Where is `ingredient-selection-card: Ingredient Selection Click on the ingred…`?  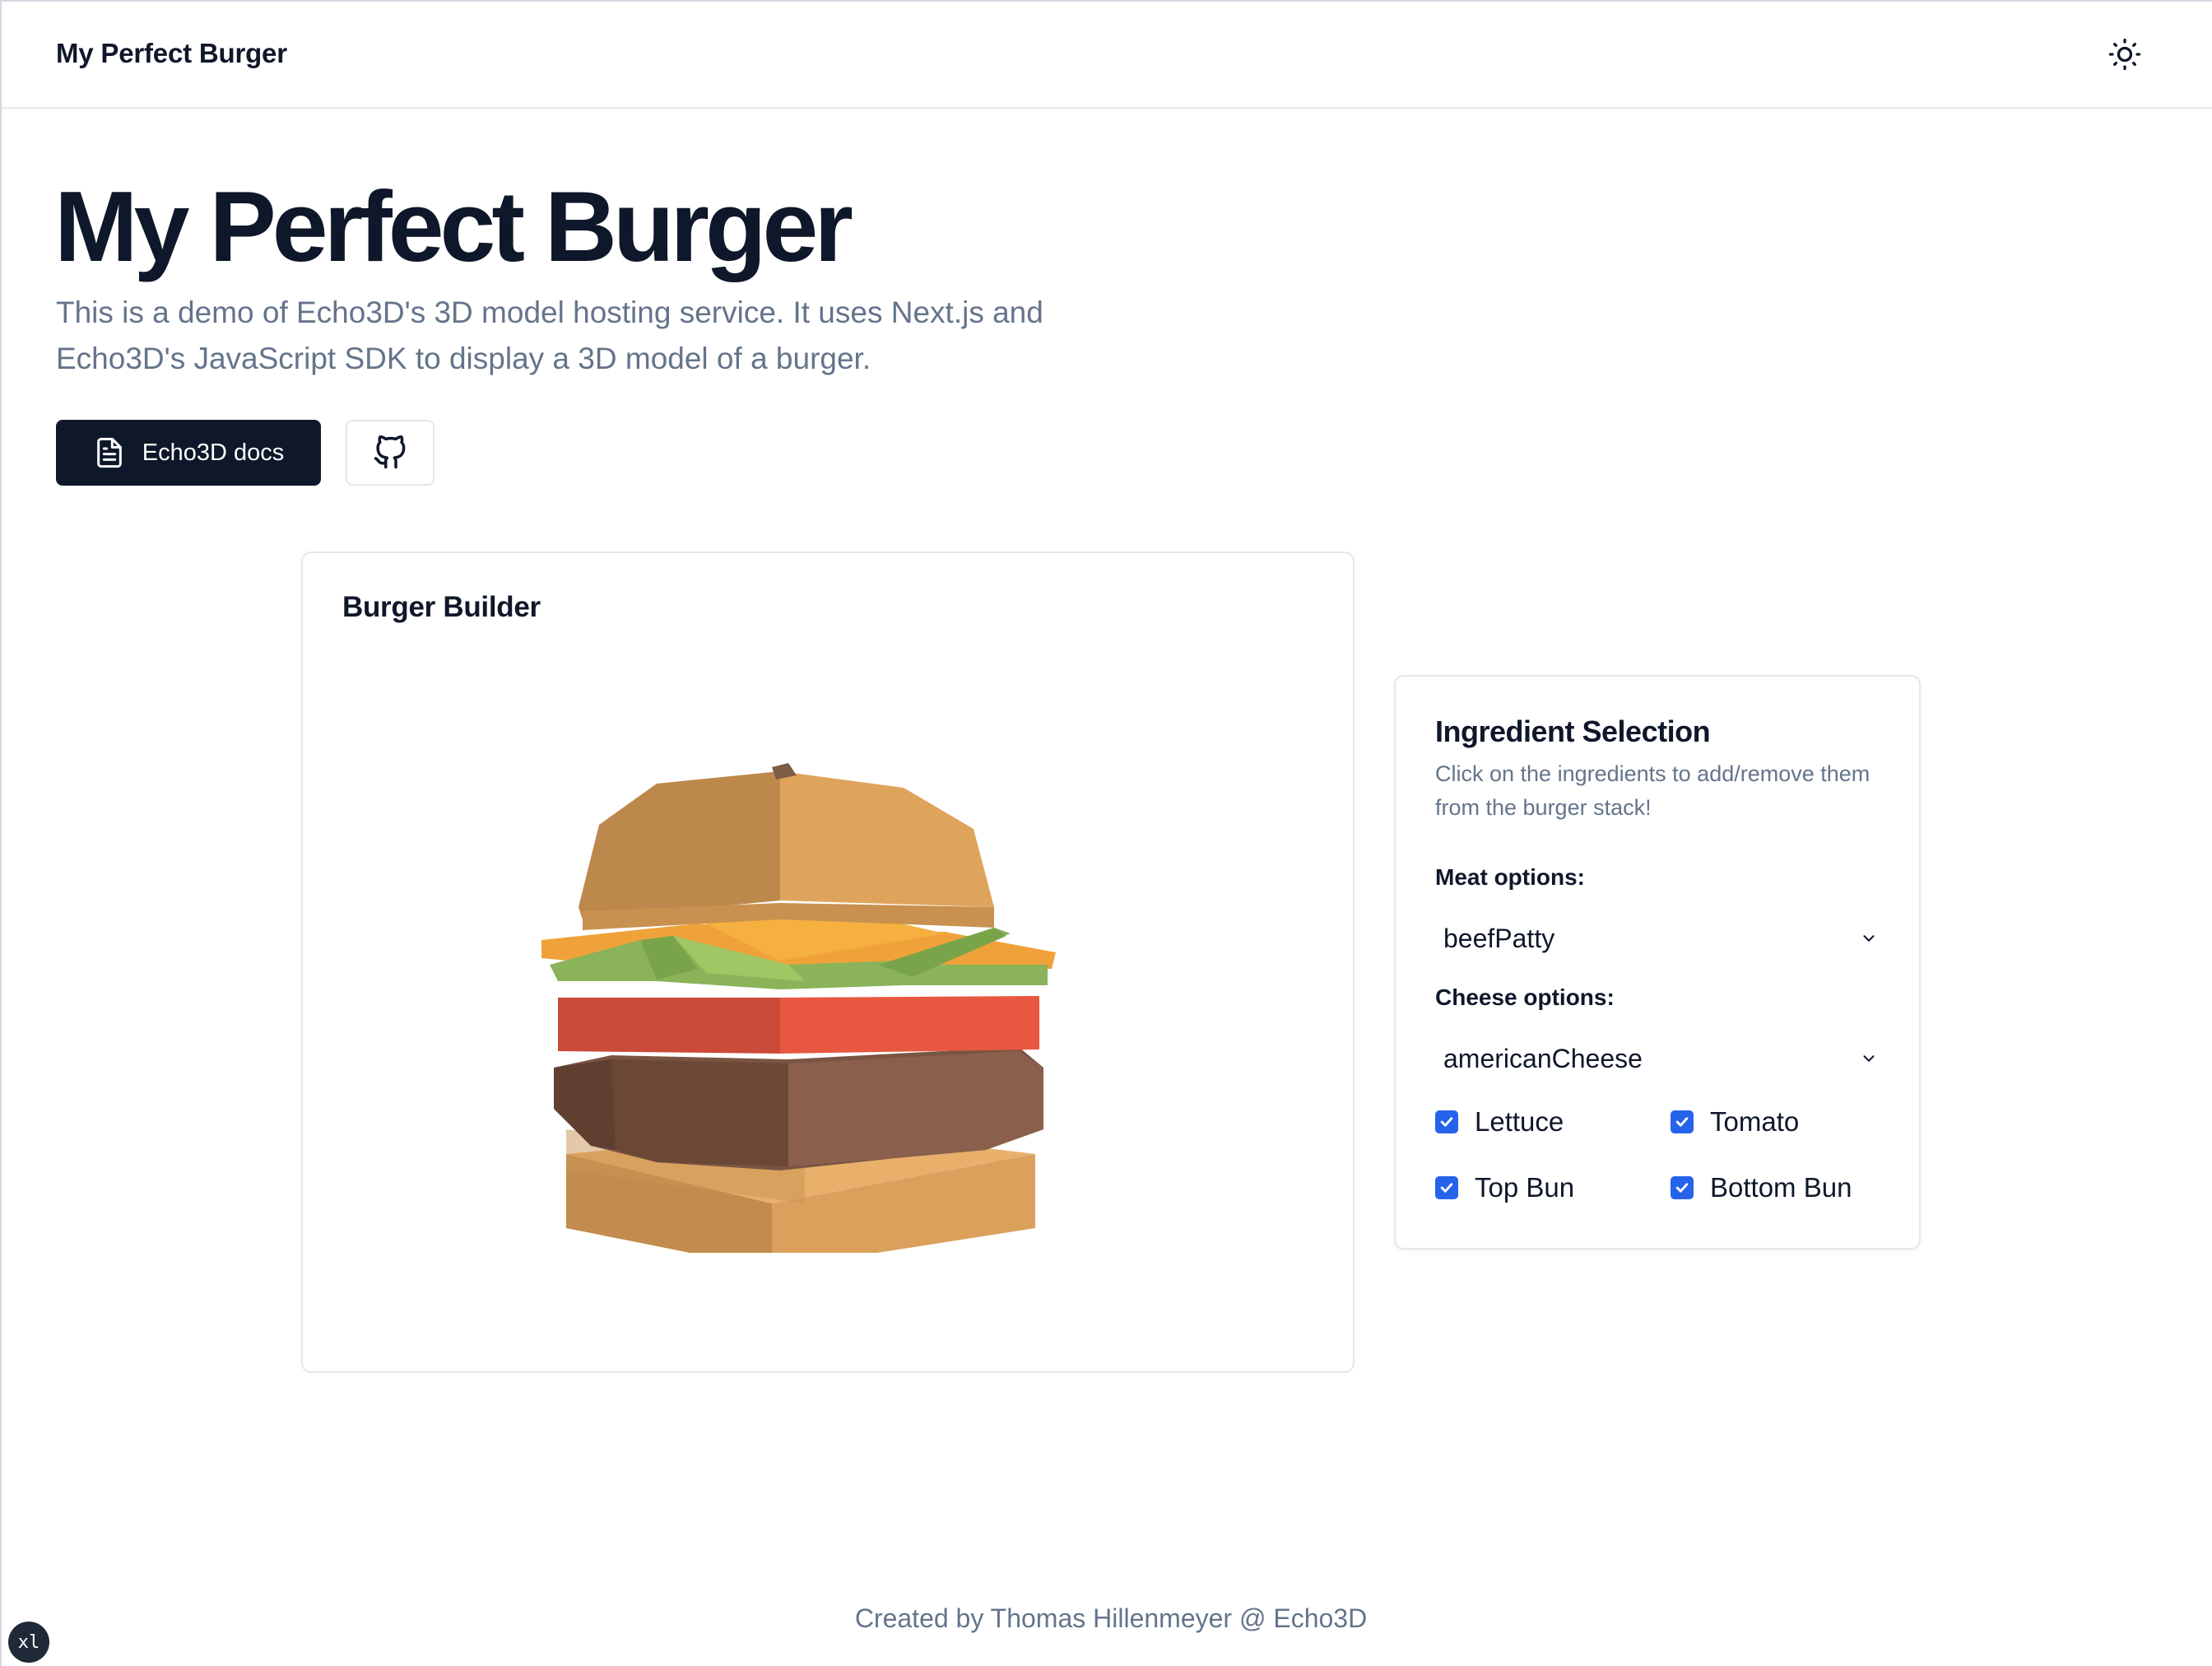 ingredient-selection-card: Ingredient Selection Click on the ingred… is located at coordinates (1657, 963).